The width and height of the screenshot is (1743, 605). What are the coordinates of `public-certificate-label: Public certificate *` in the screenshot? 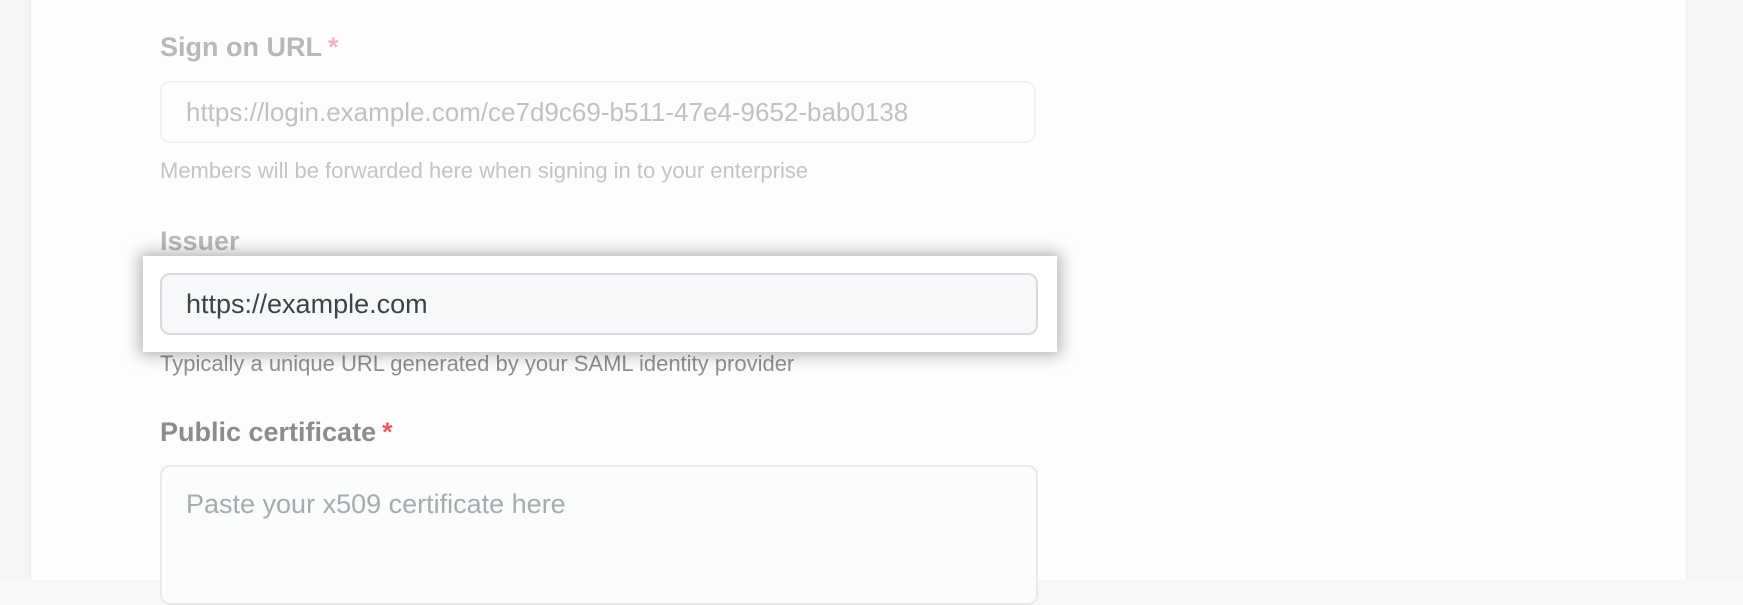 It's located at (276, 432).